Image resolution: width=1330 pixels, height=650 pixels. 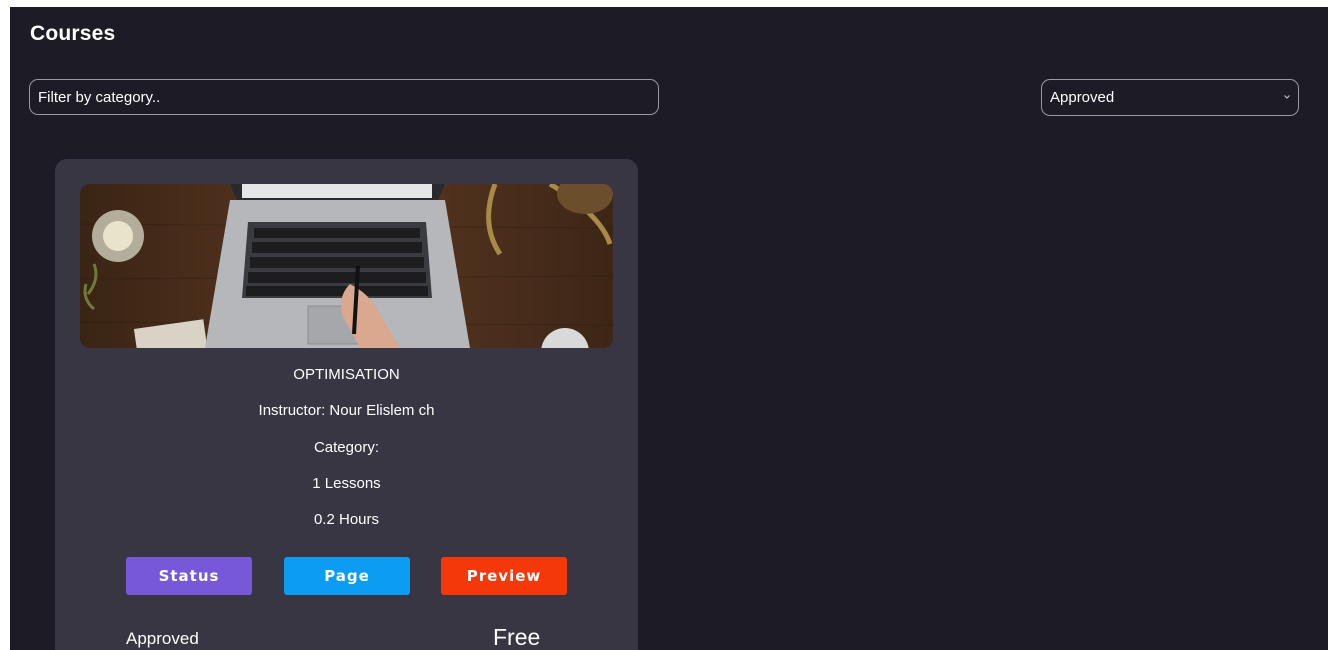 What do you see at coordinates (1082, 97) in the screenshot?
I see `status-filter-value: Approved` at bounding box center [1082, 97].